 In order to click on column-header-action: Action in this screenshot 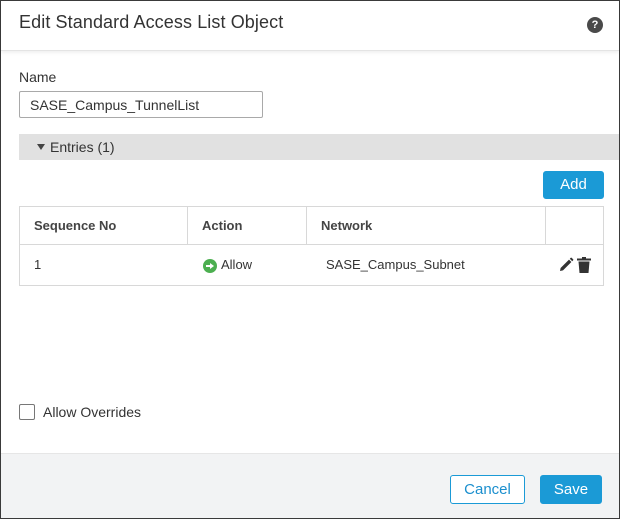, I will do `click(246, 226)`.